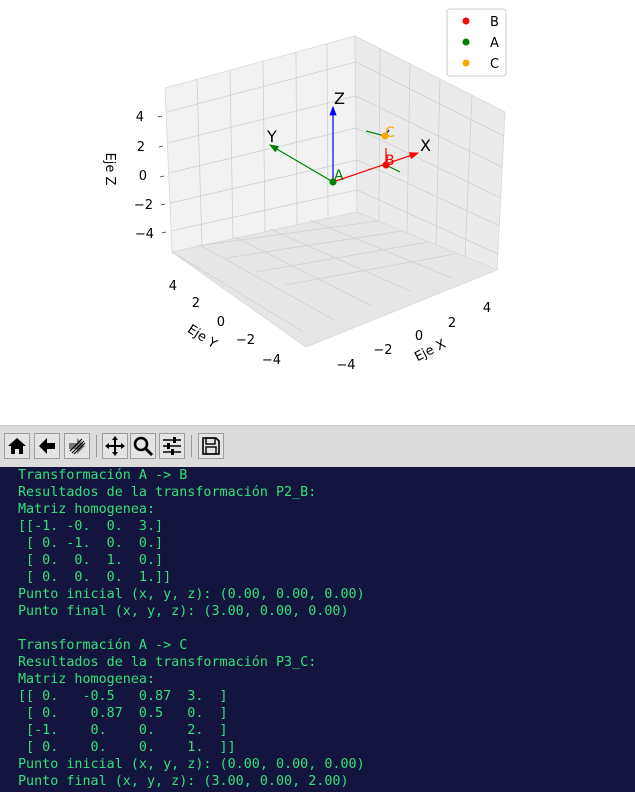  What do you see at coordinates (221, 322) in the screenshot?
I see `y-tick-label: 0` at bounding box center [221, 322].